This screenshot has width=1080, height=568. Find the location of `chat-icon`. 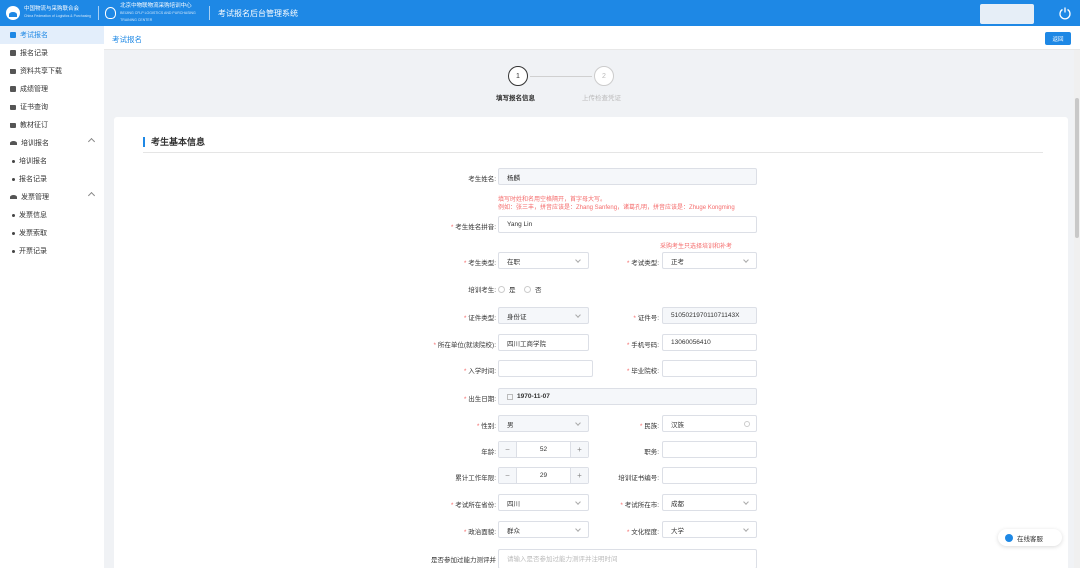

chat-icon is located at coordinates (1009, 537).